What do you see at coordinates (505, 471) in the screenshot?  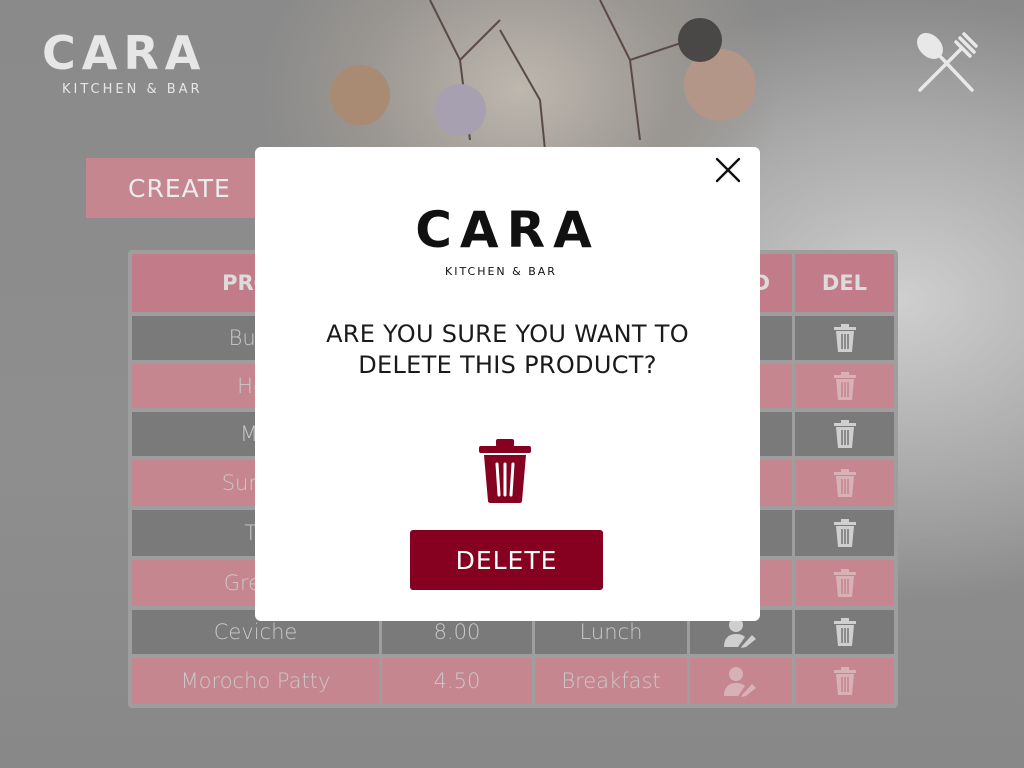 I see `trash-icon` at bounding box center [505, 471].